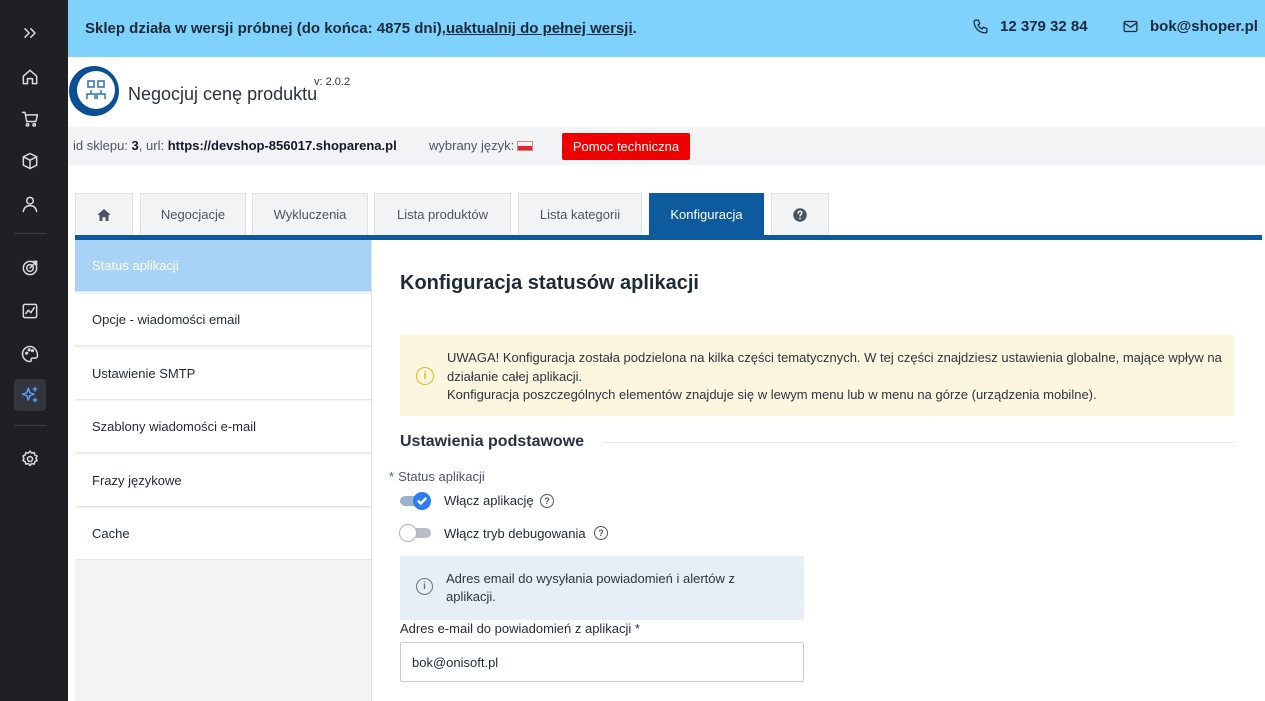 This screenshot has height=701, width=1265. I want to click on email-contact: bok@shoper.pl, so click(1190, 26).